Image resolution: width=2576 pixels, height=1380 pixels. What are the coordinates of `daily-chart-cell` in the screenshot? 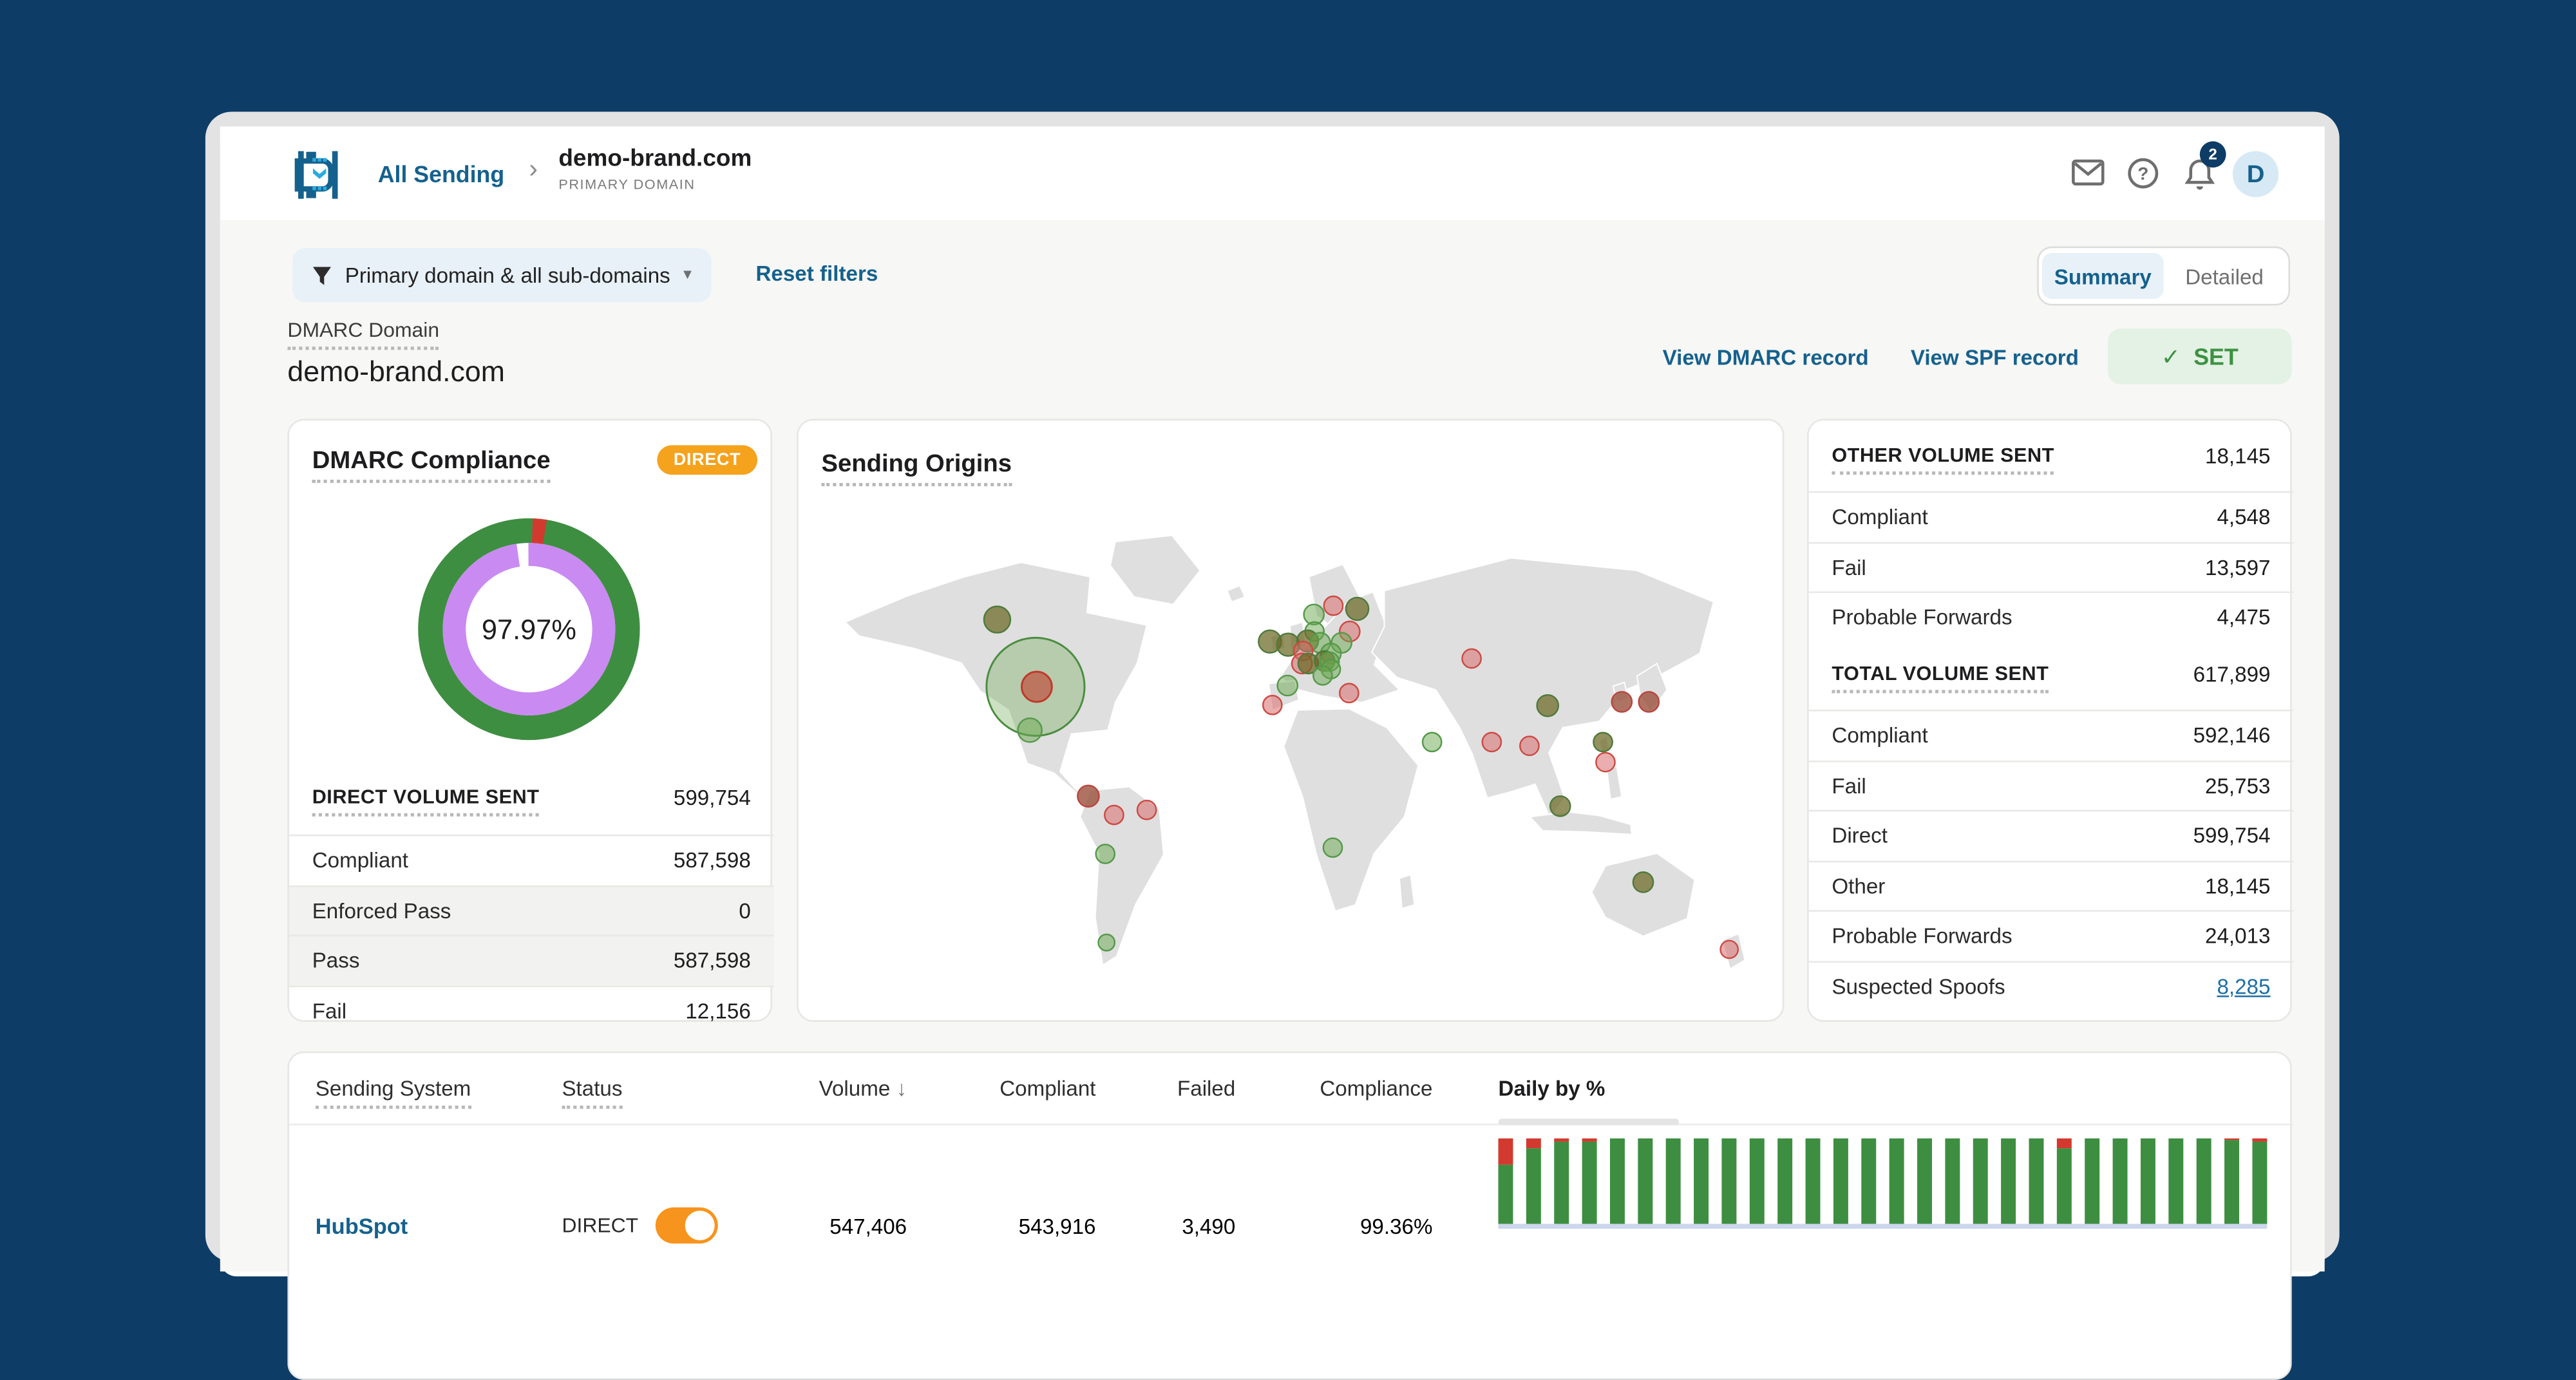 It's located at (1883, 1184).